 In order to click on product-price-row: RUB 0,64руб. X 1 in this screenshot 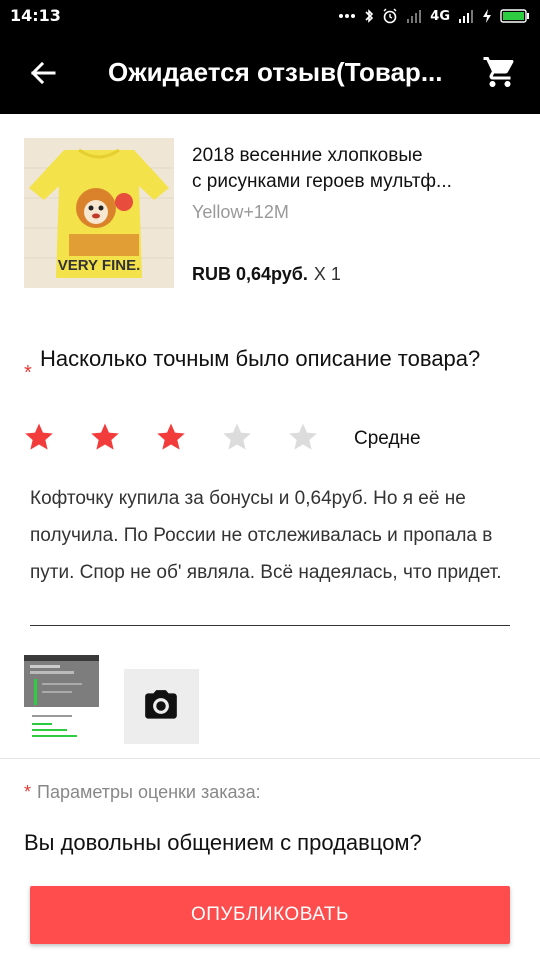, I will do `click(266, 274)`.